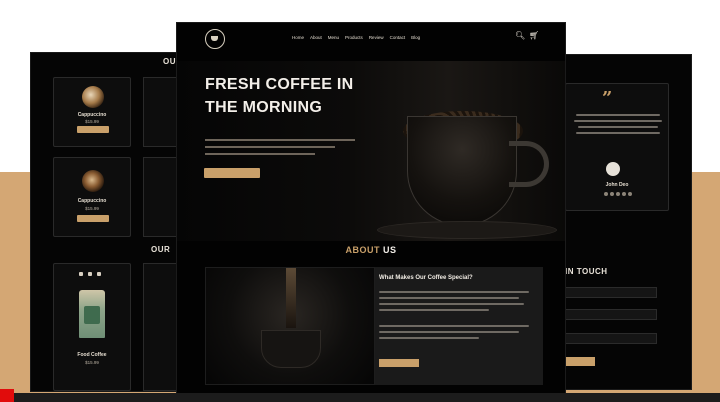 The width and height of the screenshot is (720, 402). I want to click on message-field, so click(611, 338).